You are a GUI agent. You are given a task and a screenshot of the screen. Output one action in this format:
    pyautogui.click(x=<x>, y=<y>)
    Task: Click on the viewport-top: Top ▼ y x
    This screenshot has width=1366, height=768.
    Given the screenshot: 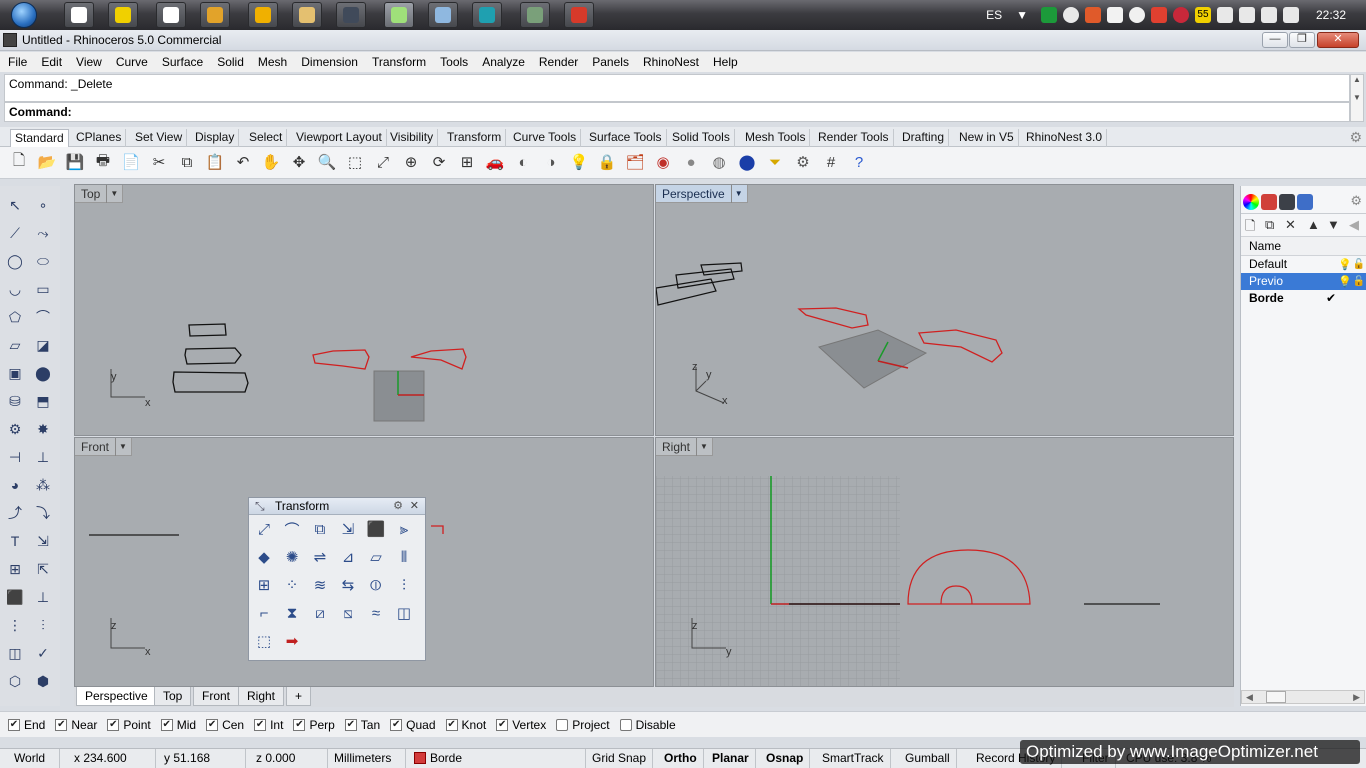 What is the action you would take?
    pyautogui.click(x=364, y=310)
    